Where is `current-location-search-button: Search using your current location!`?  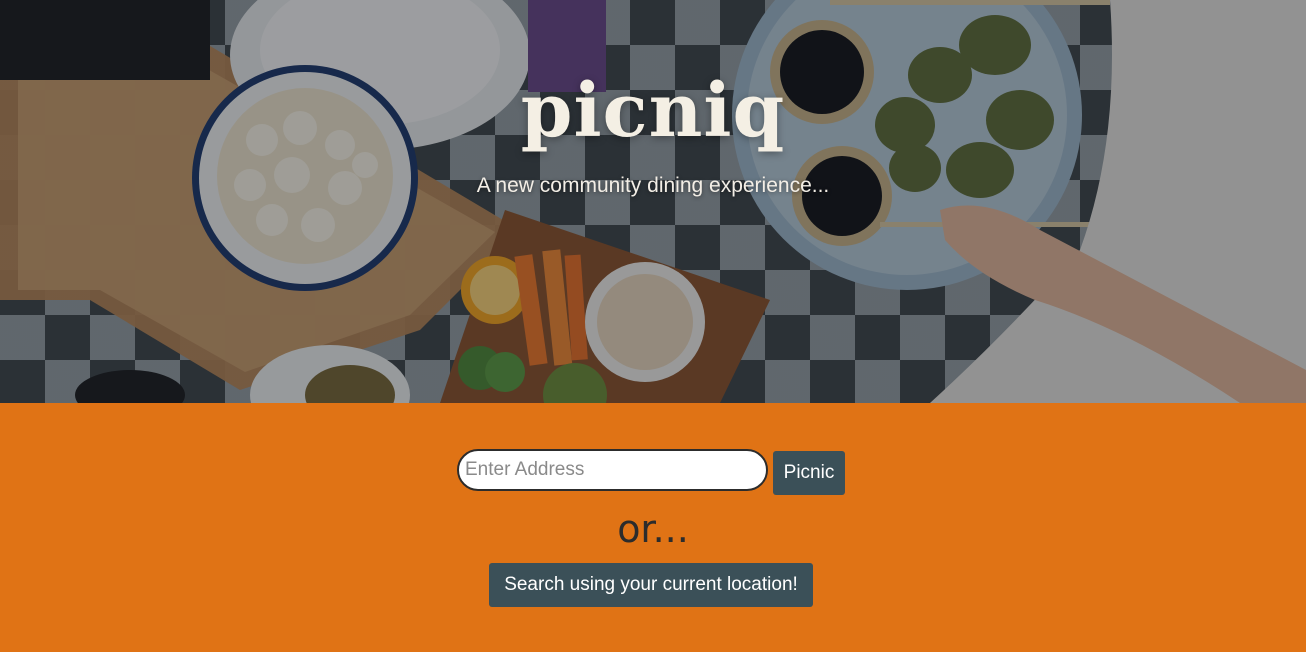
current-location-search-button: Search using your current location! is located at coordinates (651, 585).